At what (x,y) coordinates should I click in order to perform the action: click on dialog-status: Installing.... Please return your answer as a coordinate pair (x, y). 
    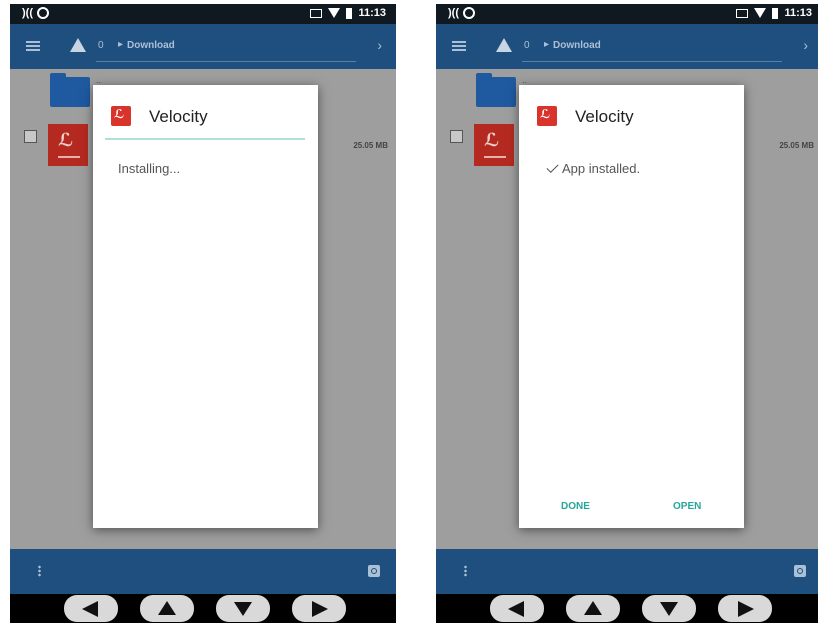
    Looking at the image, I should click on (149, 168).